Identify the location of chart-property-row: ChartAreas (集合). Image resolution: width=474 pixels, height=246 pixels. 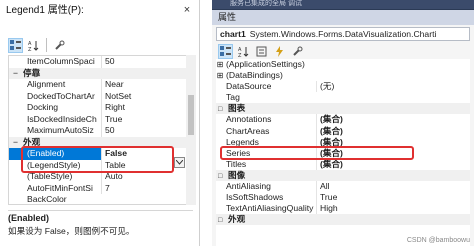
(343, 131).